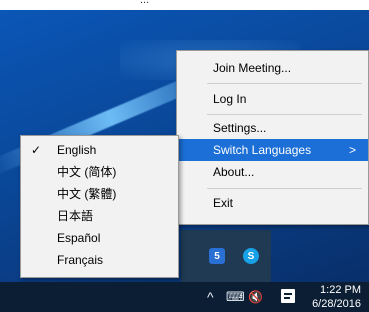 The image size is (369, 312). I want to click on chevron-right-icon: >, so click(352, 150).